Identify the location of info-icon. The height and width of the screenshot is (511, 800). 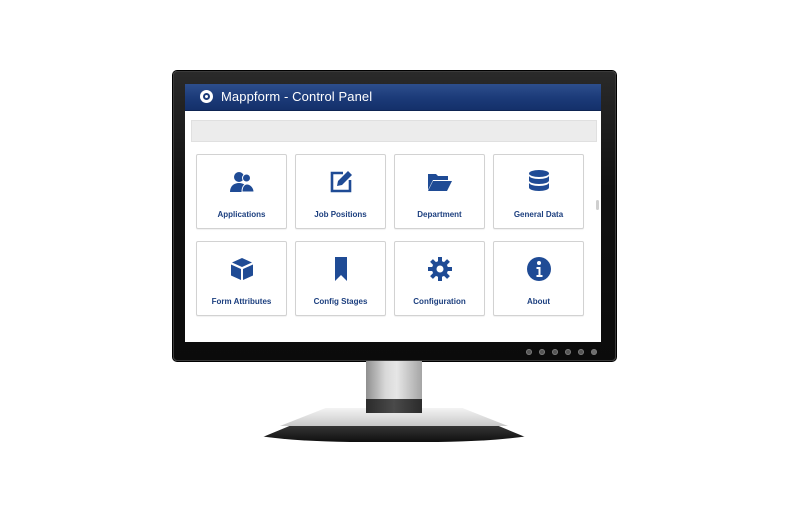
(539, 269).